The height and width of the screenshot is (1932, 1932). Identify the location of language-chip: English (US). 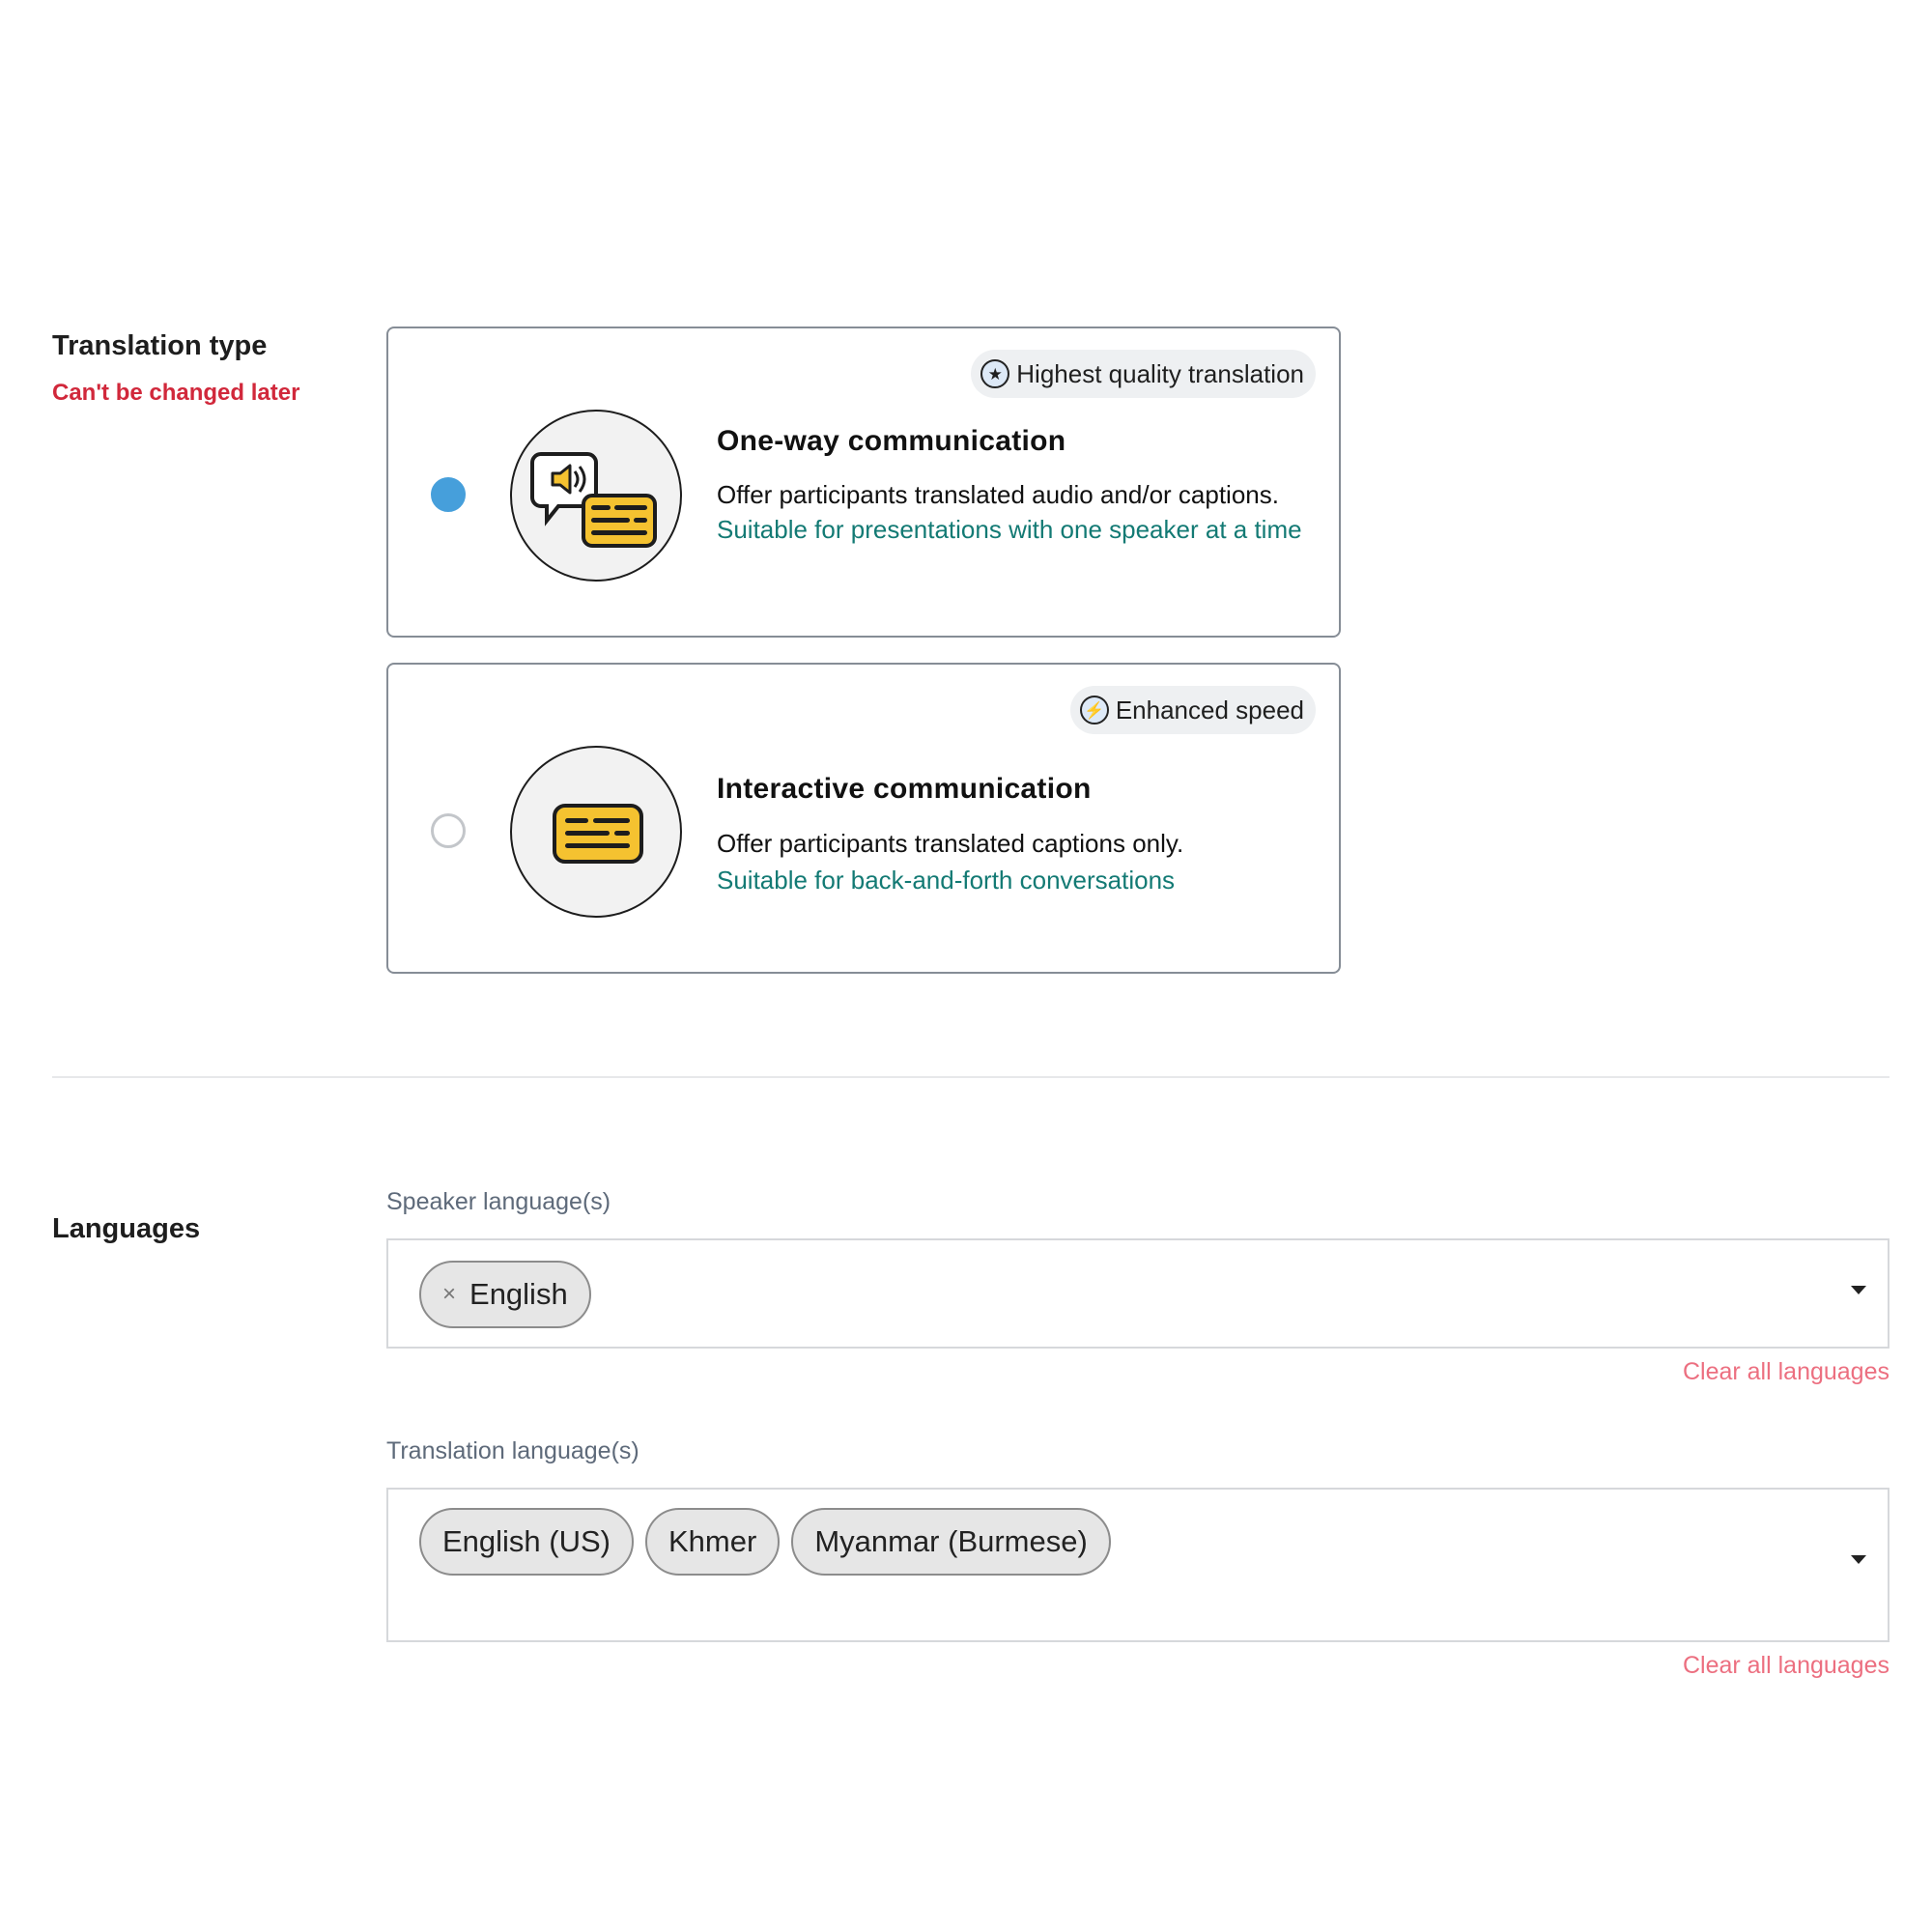
(526, 1542).